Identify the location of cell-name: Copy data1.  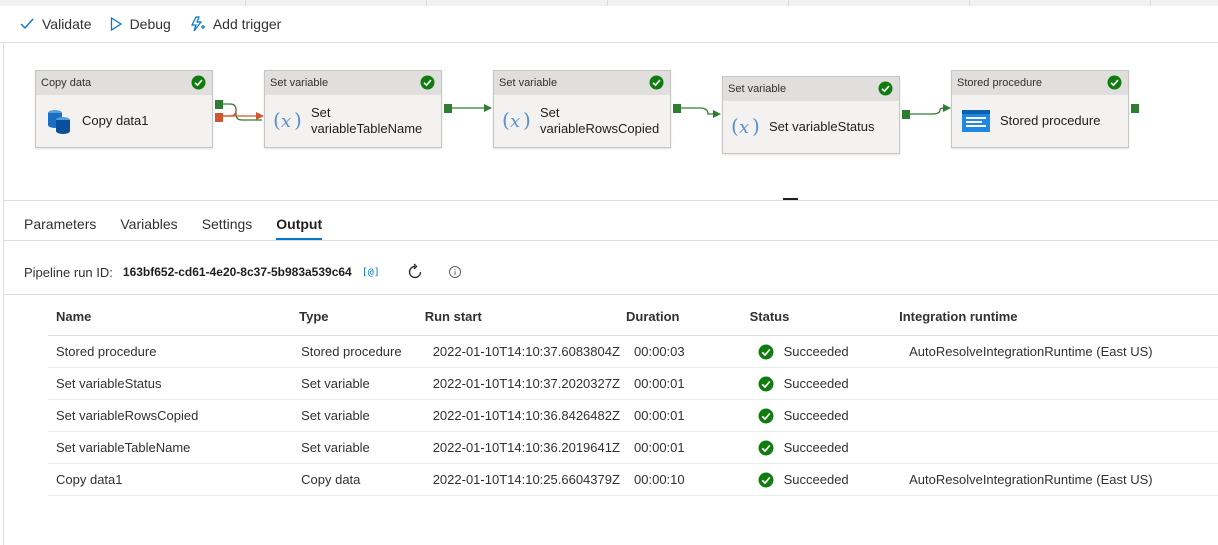
(89, 479).